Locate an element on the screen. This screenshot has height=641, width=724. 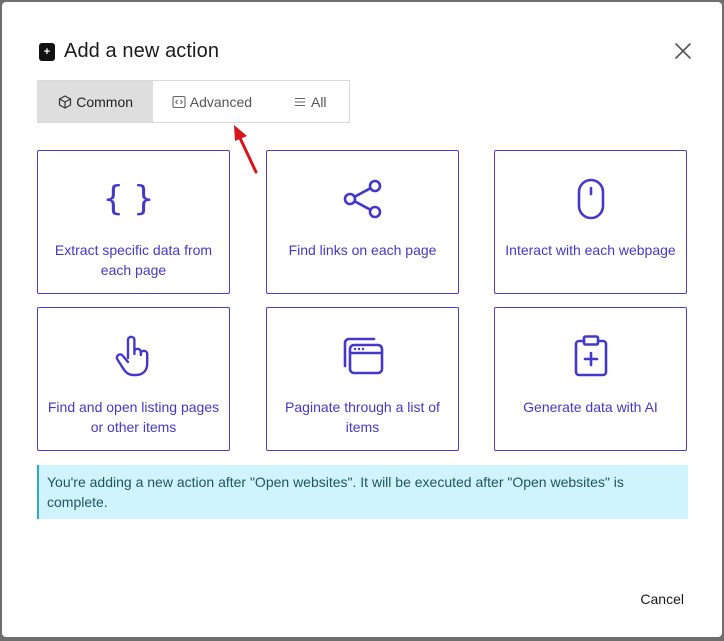
add-square-icon: + is located at coordinates (47, 51).